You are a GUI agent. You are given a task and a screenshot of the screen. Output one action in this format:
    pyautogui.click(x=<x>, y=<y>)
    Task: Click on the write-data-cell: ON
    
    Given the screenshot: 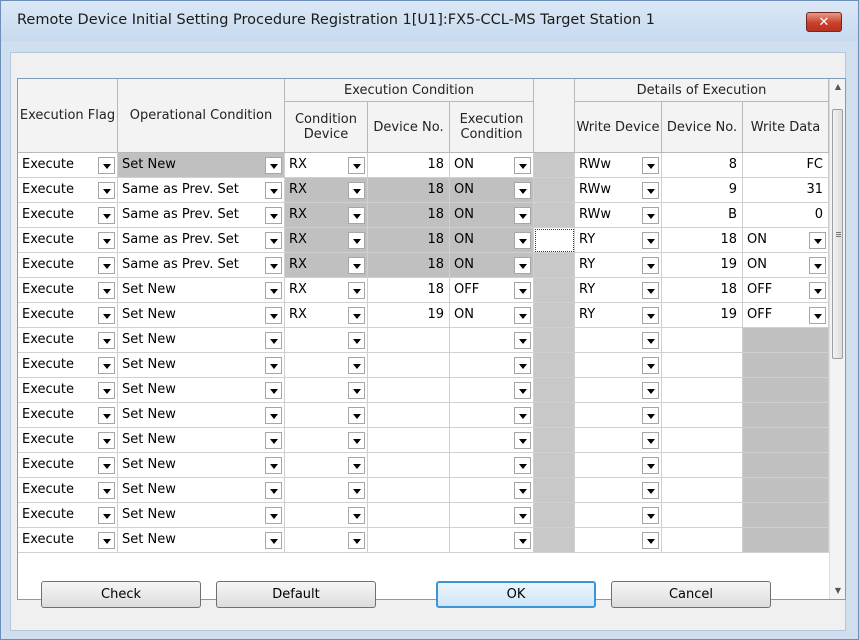 What is the action you would take?
    pyautogui.click(x=786, y=265)
    